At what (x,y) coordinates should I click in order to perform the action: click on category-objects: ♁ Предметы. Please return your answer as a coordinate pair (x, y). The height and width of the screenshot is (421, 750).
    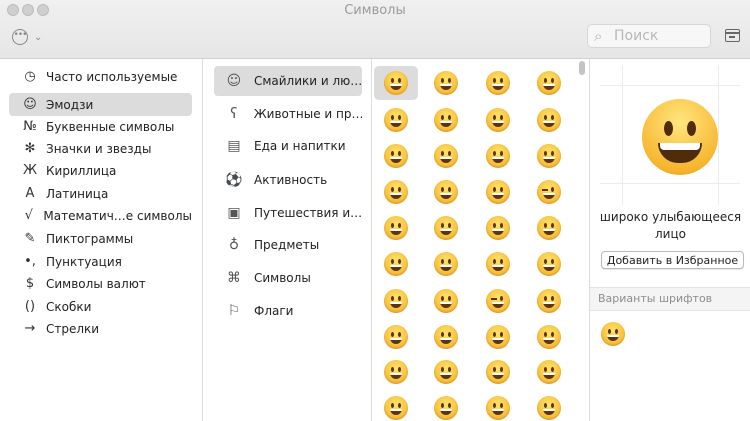
    Looking at the image, I should click on (288, 245).